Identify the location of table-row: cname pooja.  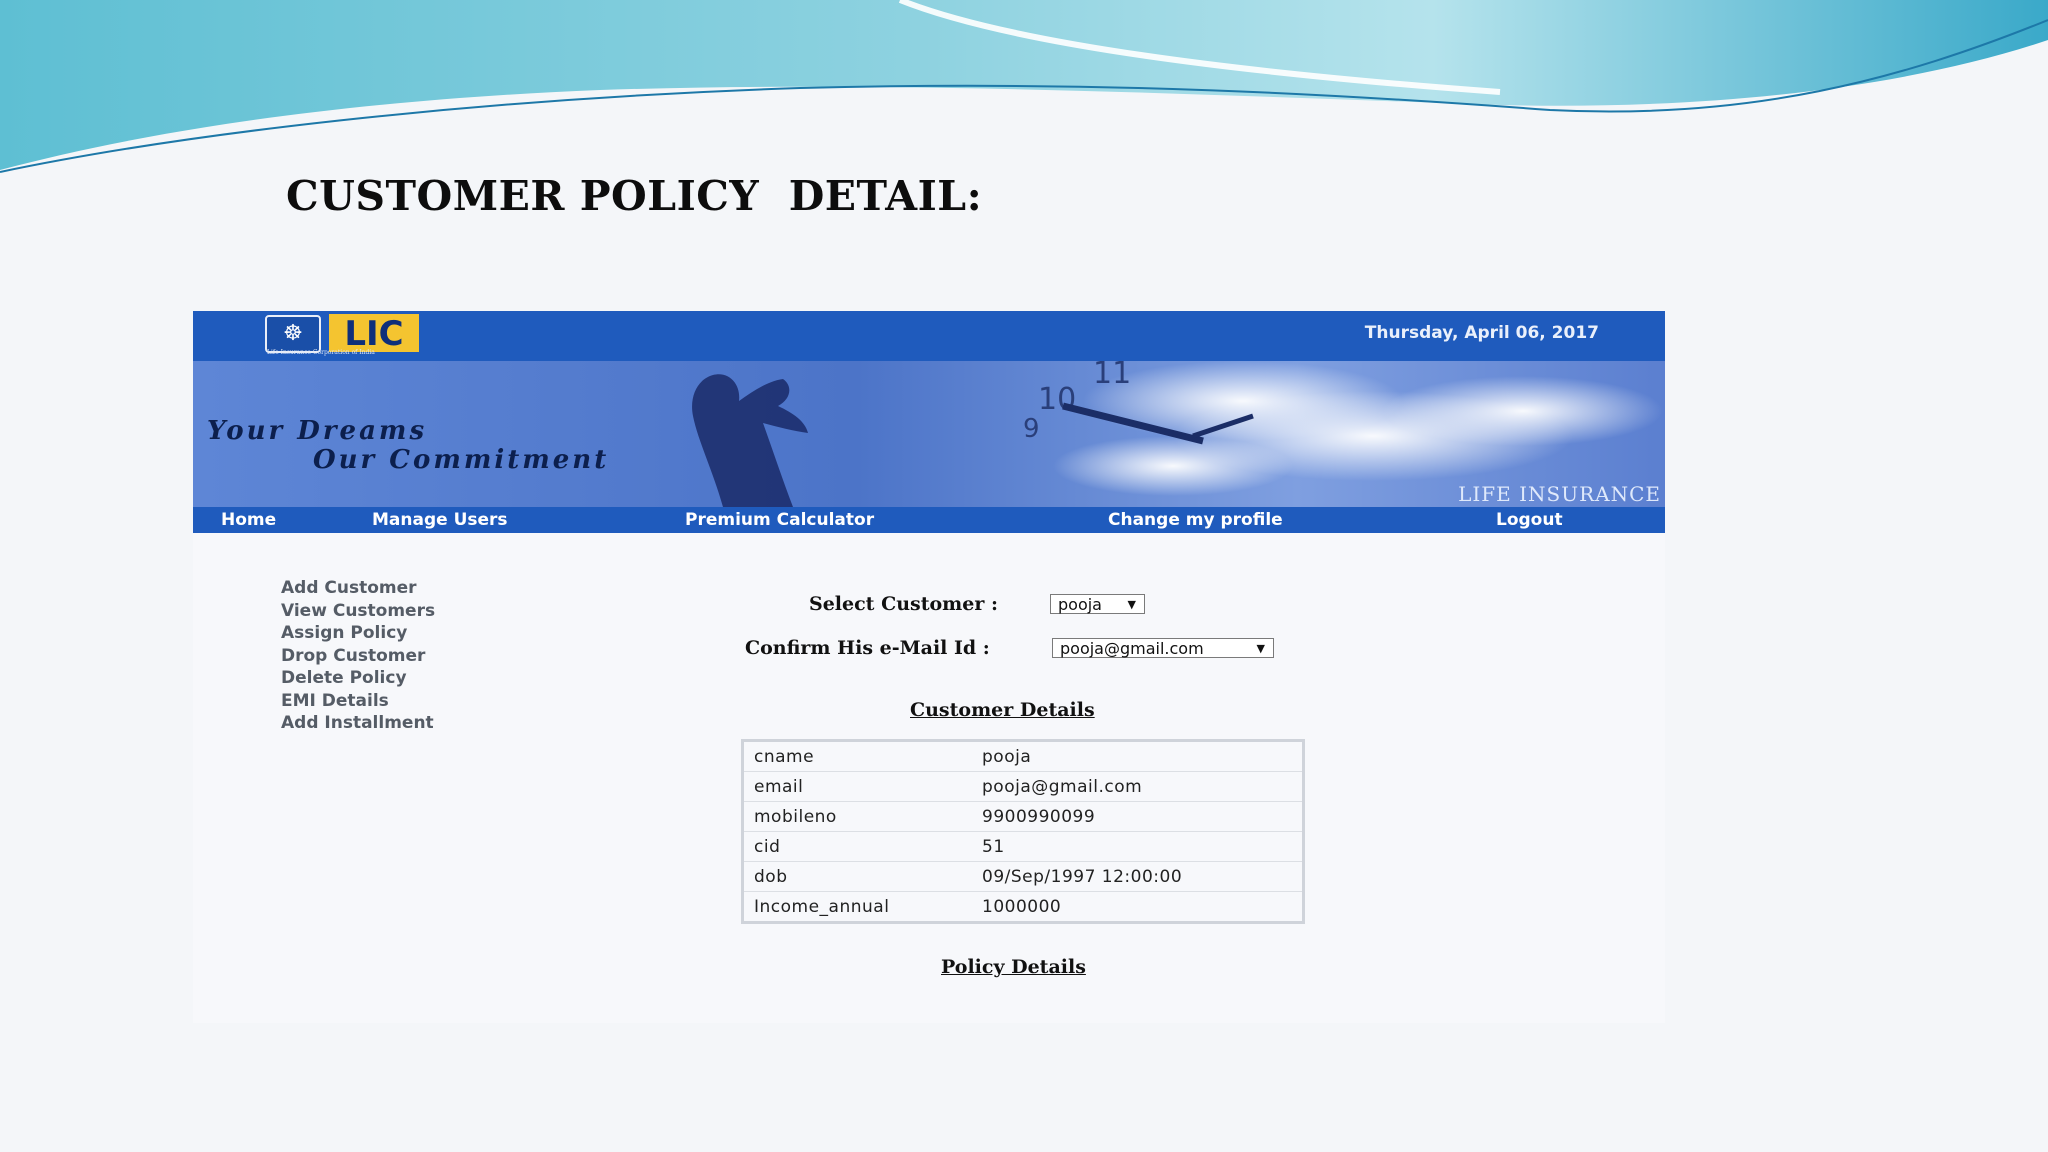
(1023, 756).